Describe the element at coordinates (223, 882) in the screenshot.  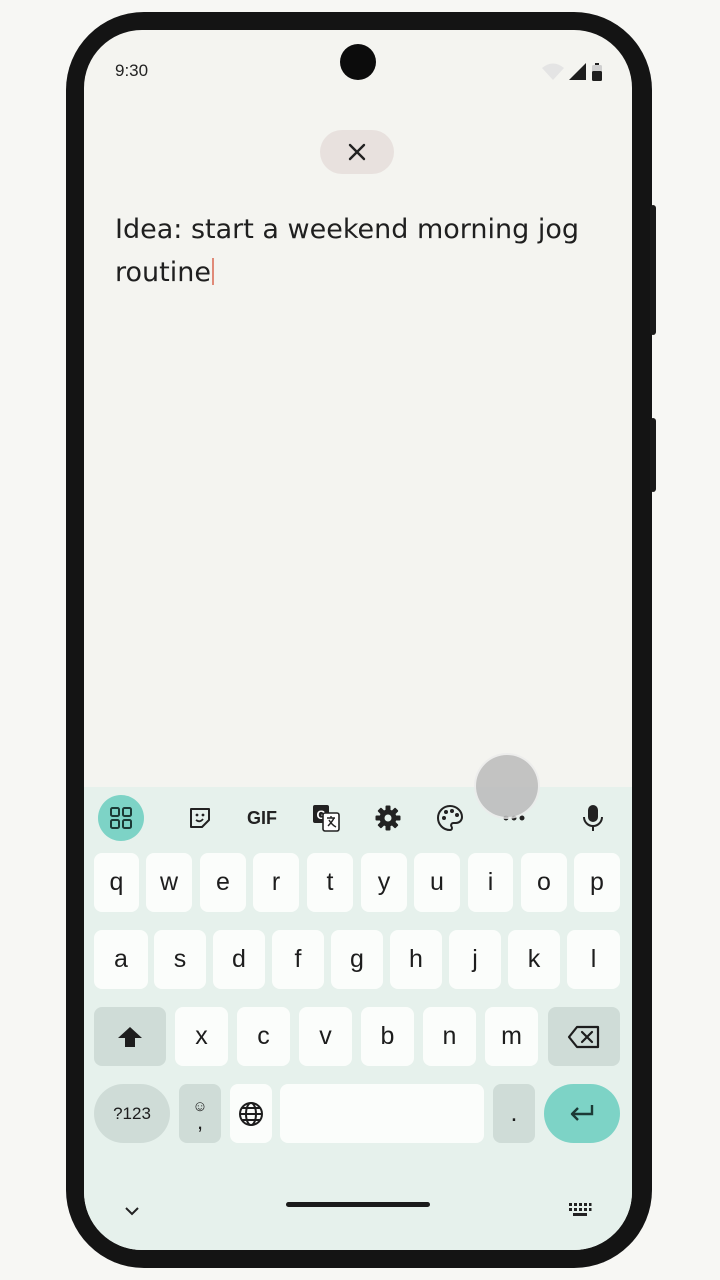
I see `key-e: e` at that location.